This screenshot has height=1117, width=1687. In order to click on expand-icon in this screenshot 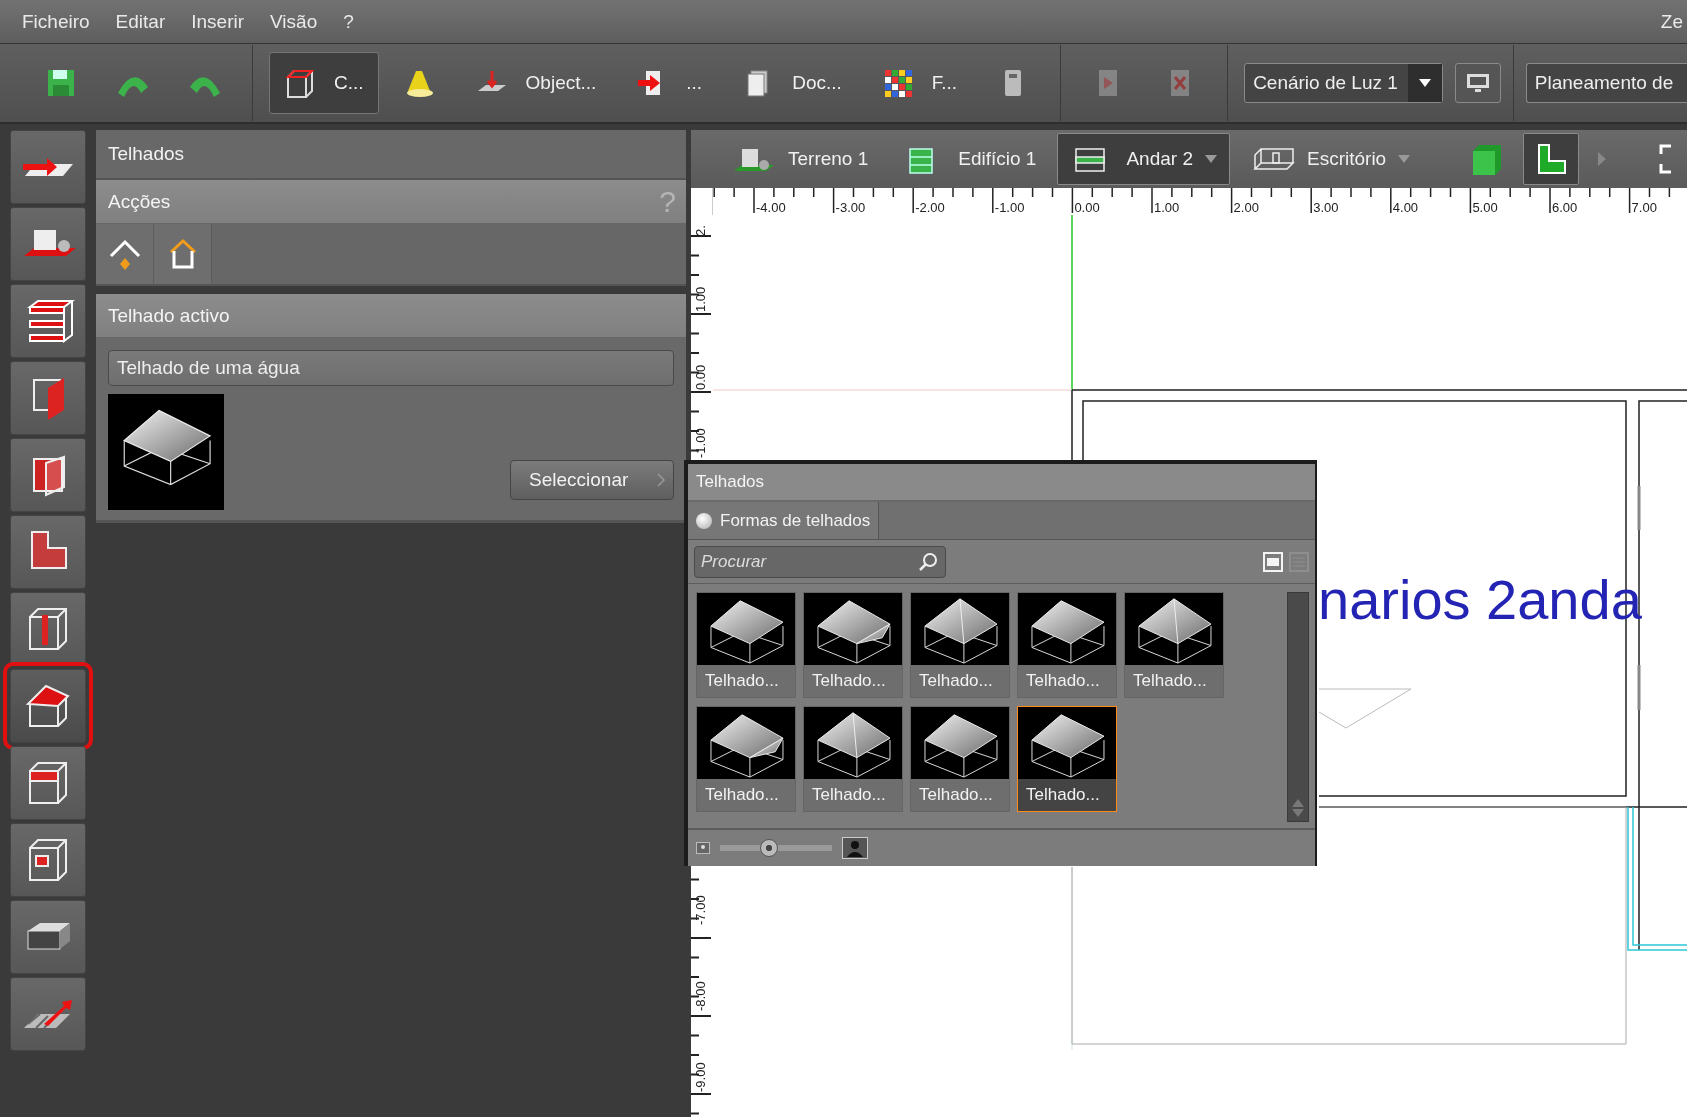, I will do `click(1666, 159)`.